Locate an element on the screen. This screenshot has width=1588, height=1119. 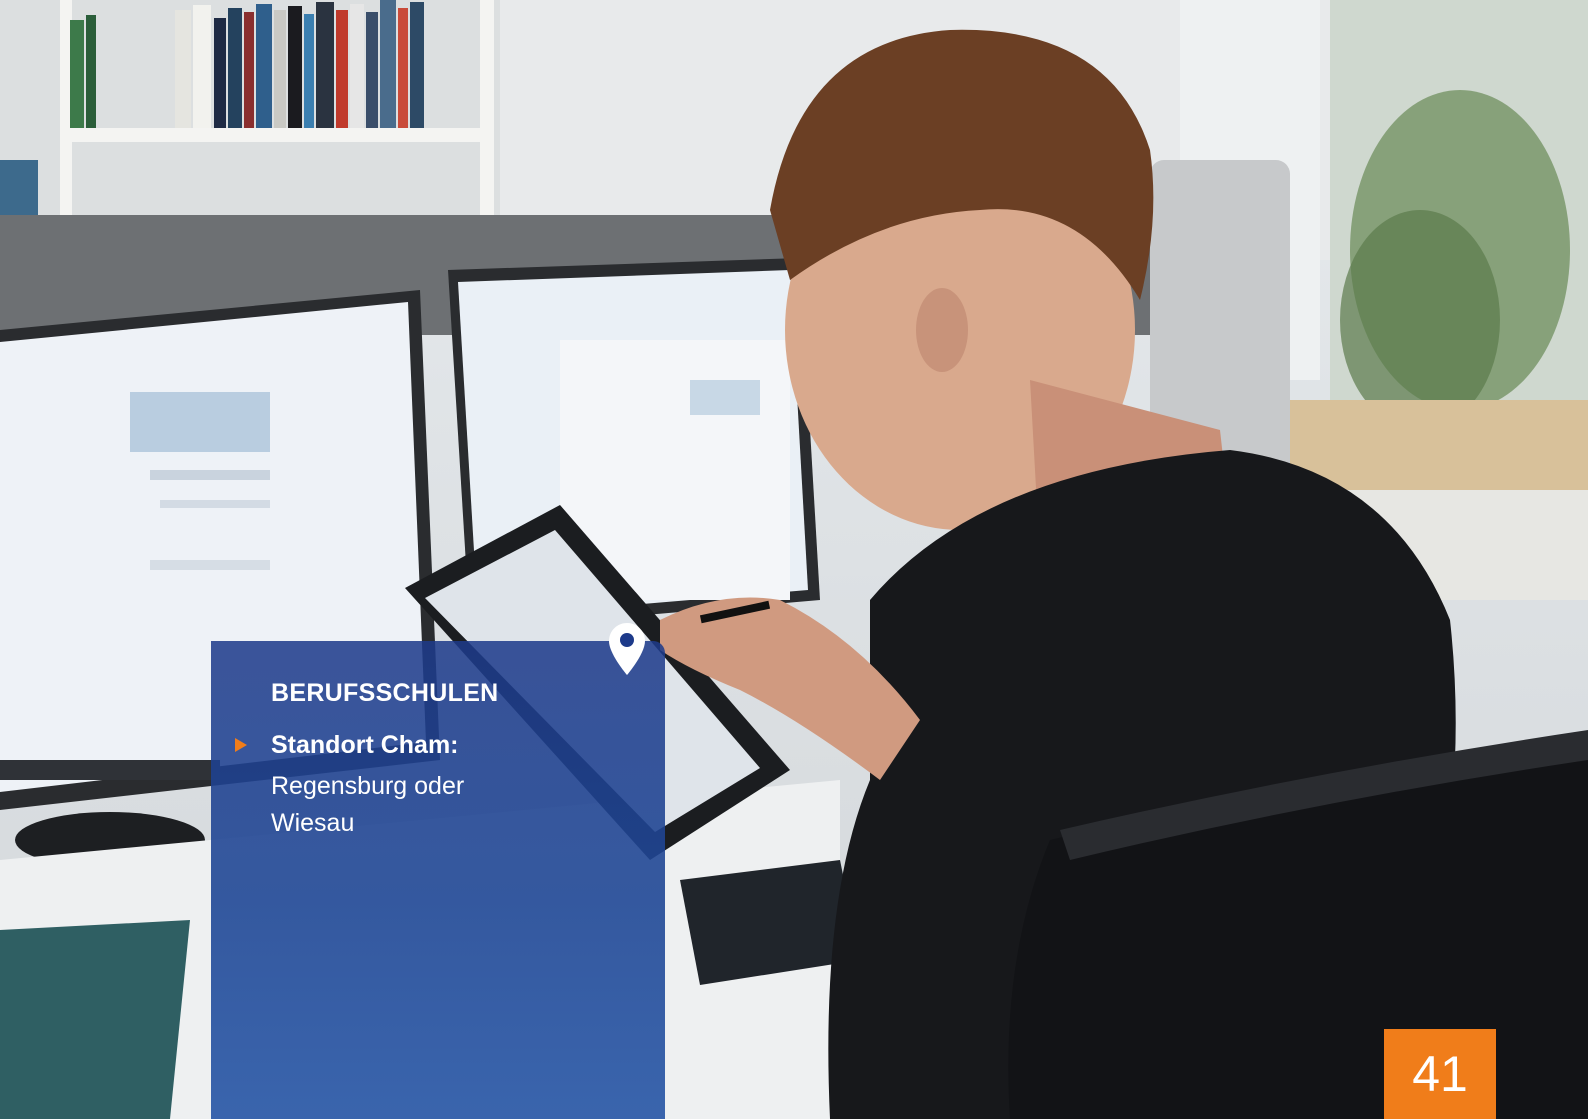
location-text: Regensburg oder Wiesau is located at coordinates (368, 804).